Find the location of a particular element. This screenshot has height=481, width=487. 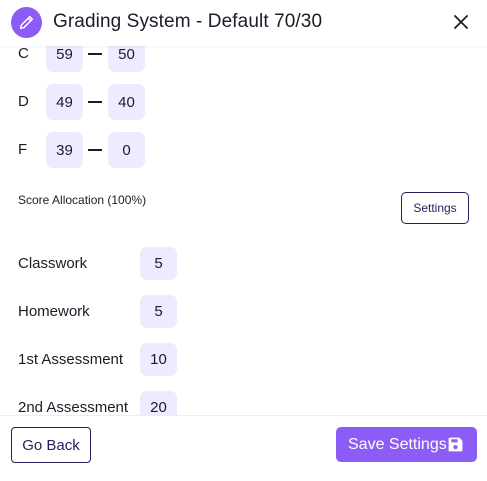

grade-row-d: D 49 40 is located at coordinates (100, 102).